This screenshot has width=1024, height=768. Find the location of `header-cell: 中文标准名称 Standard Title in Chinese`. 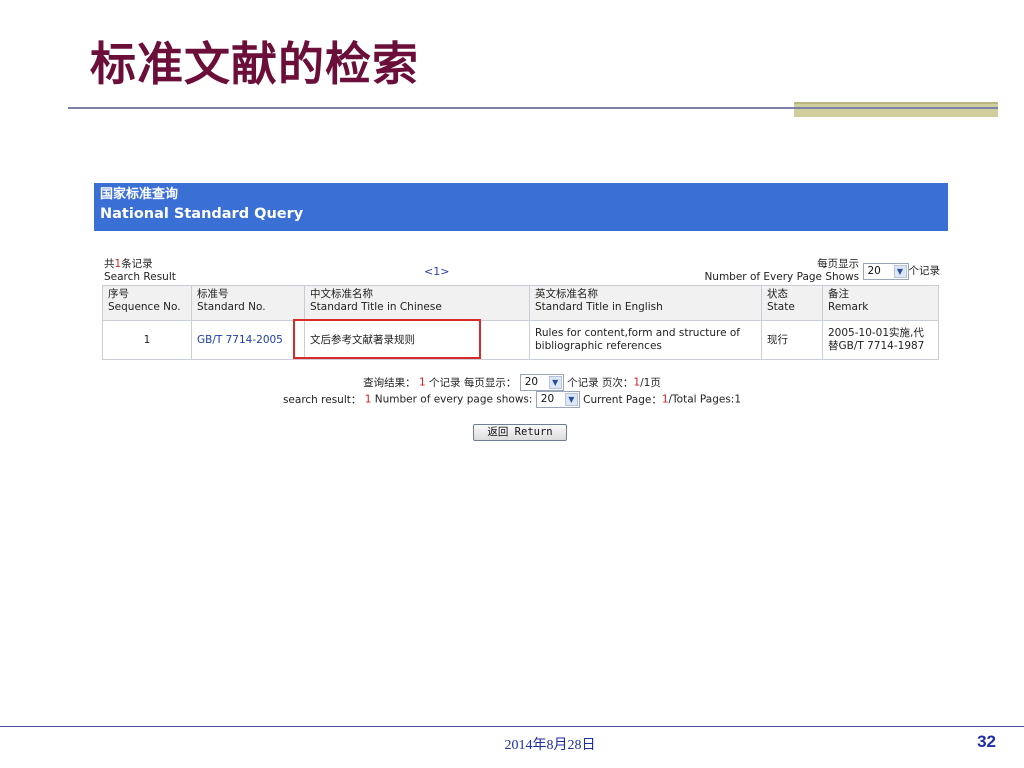

header-cell: 中文标准名称 Standard Title in Chinese is located at coordinates (417, 303).